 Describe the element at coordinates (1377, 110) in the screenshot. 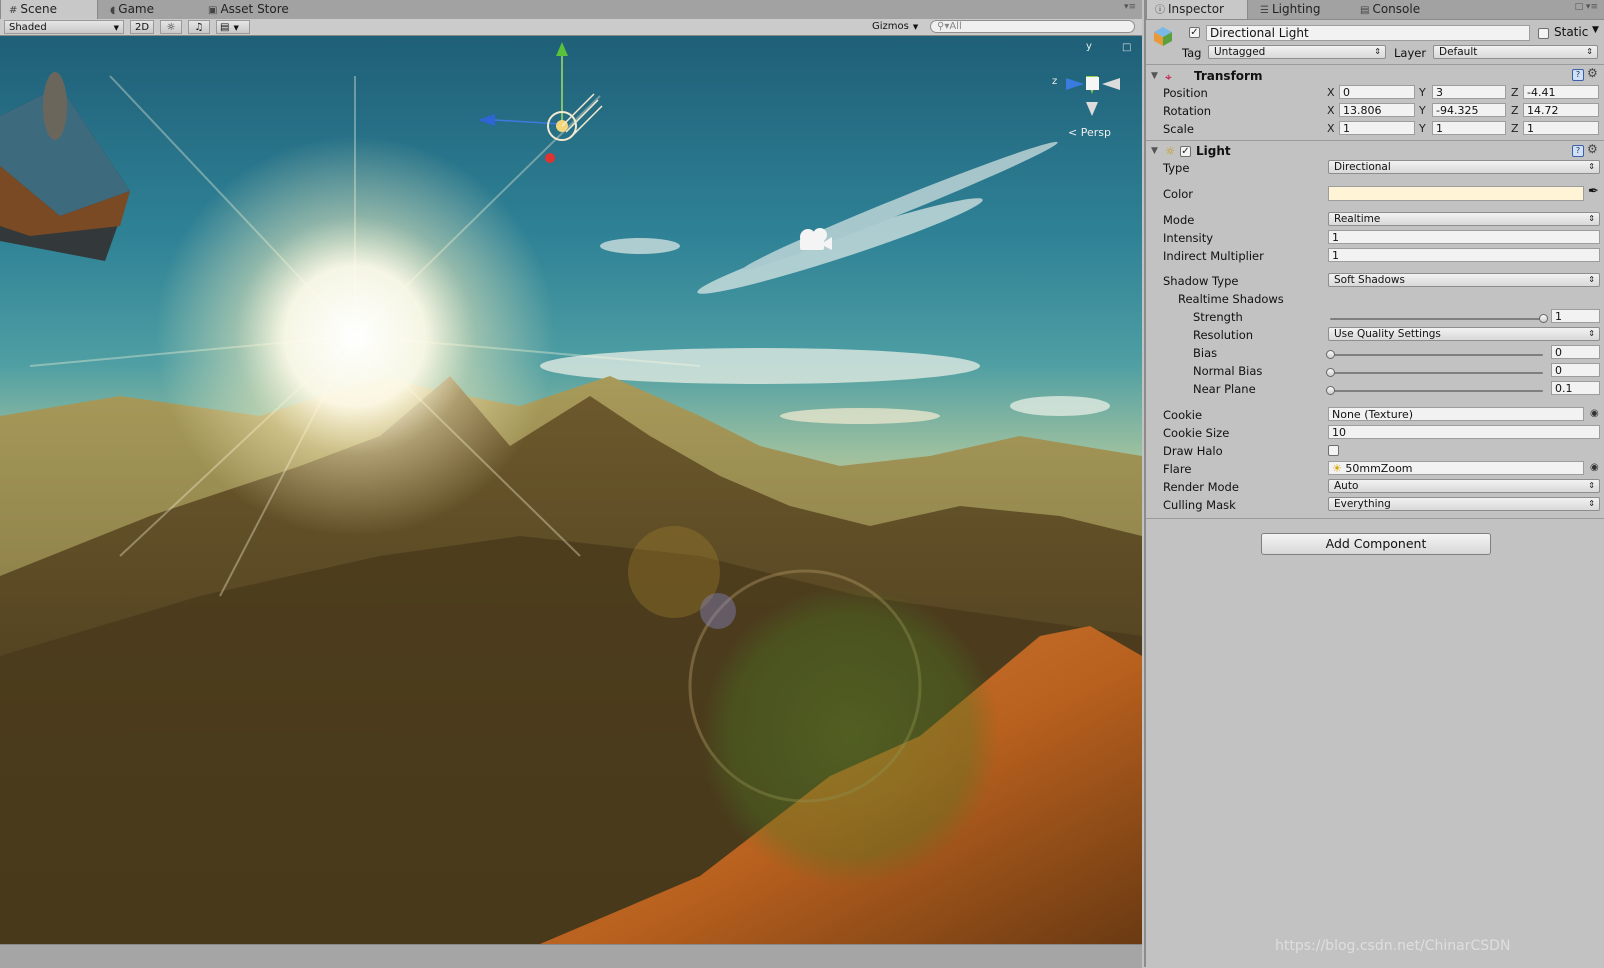

I see `rotation-x-field: 13.806` at that location.